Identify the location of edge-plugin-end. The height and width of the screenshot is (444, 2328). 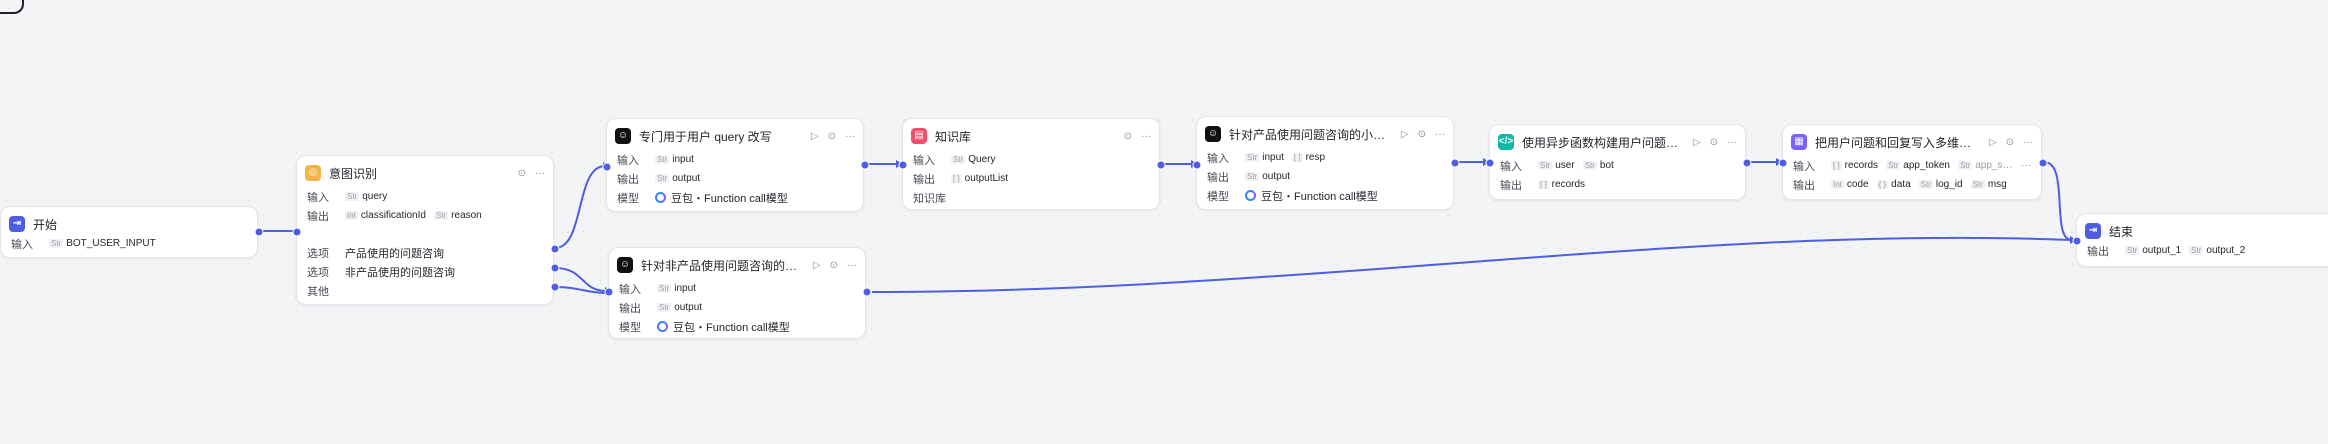
(2058, 201).